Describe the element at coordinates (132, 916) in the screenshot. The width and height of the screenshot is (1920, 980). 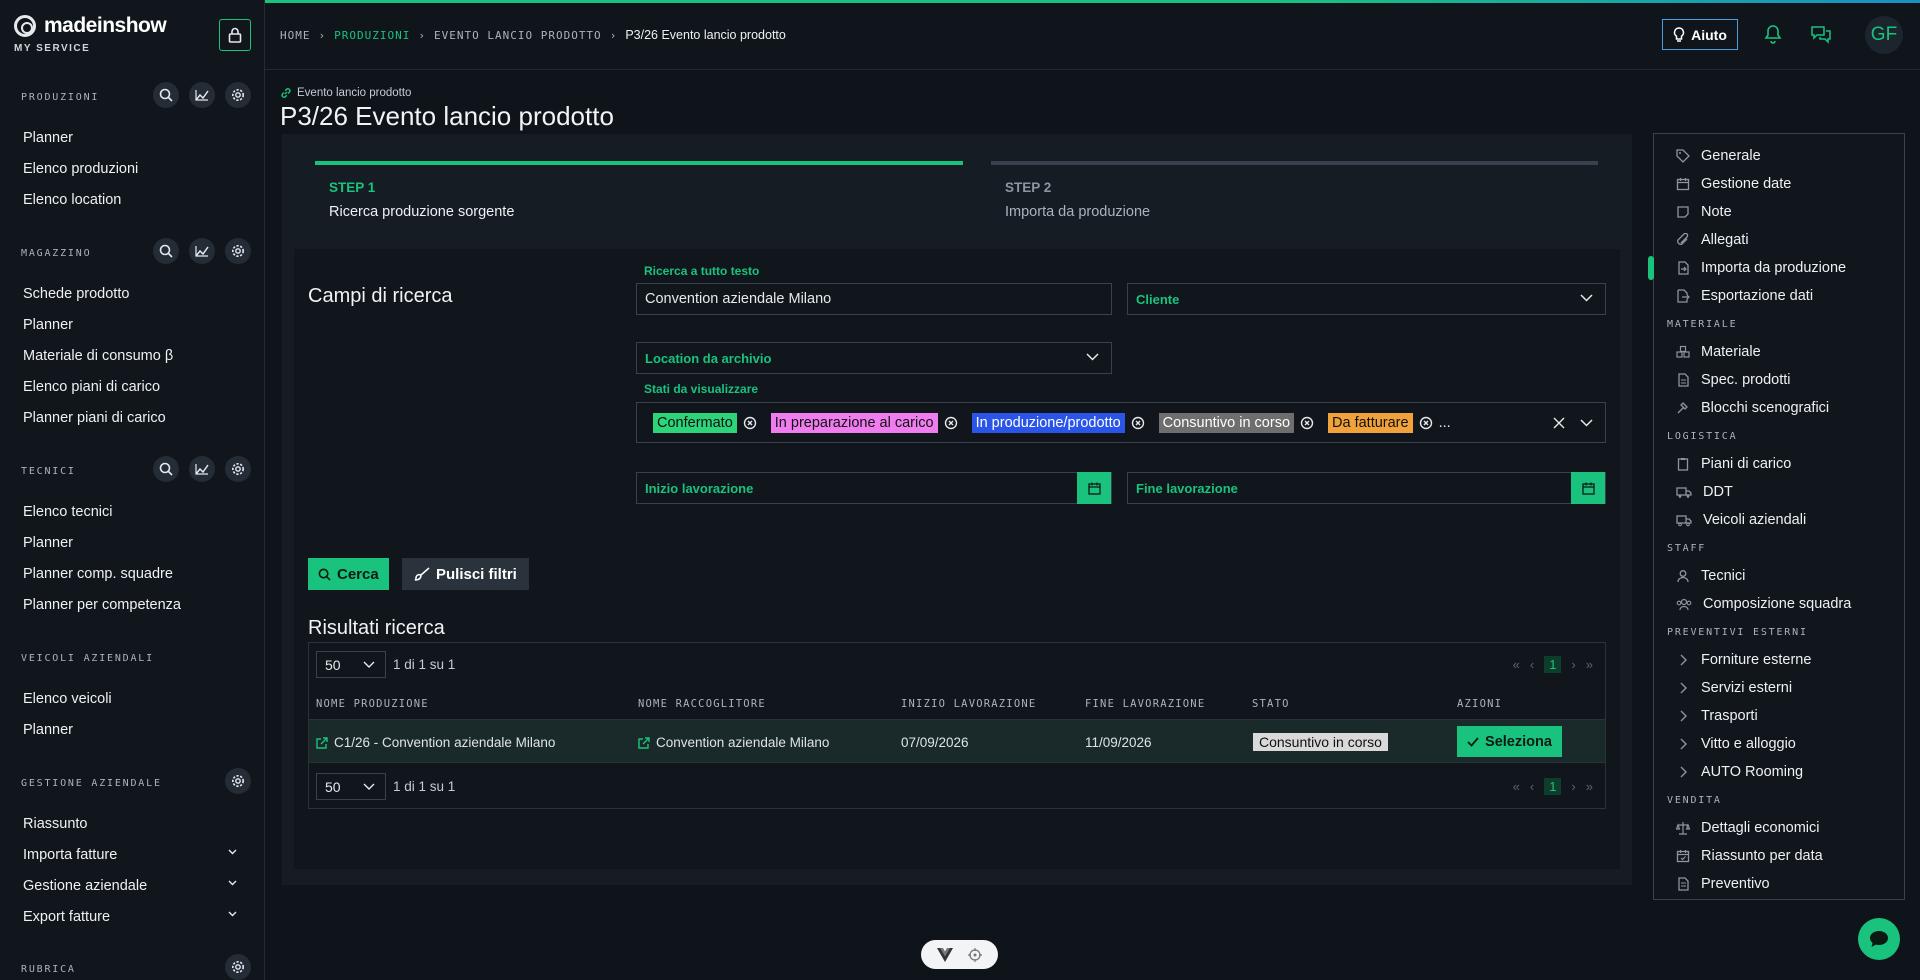
I see `sidebar-item-export-fatture: Export fatture` at that location.